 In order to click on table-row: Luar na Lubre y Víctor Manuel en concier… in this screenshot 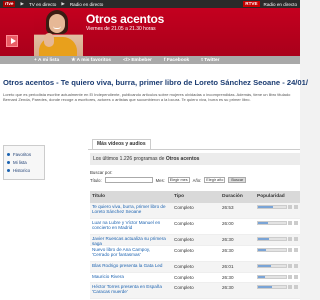, I will do `click(195, 227)`.